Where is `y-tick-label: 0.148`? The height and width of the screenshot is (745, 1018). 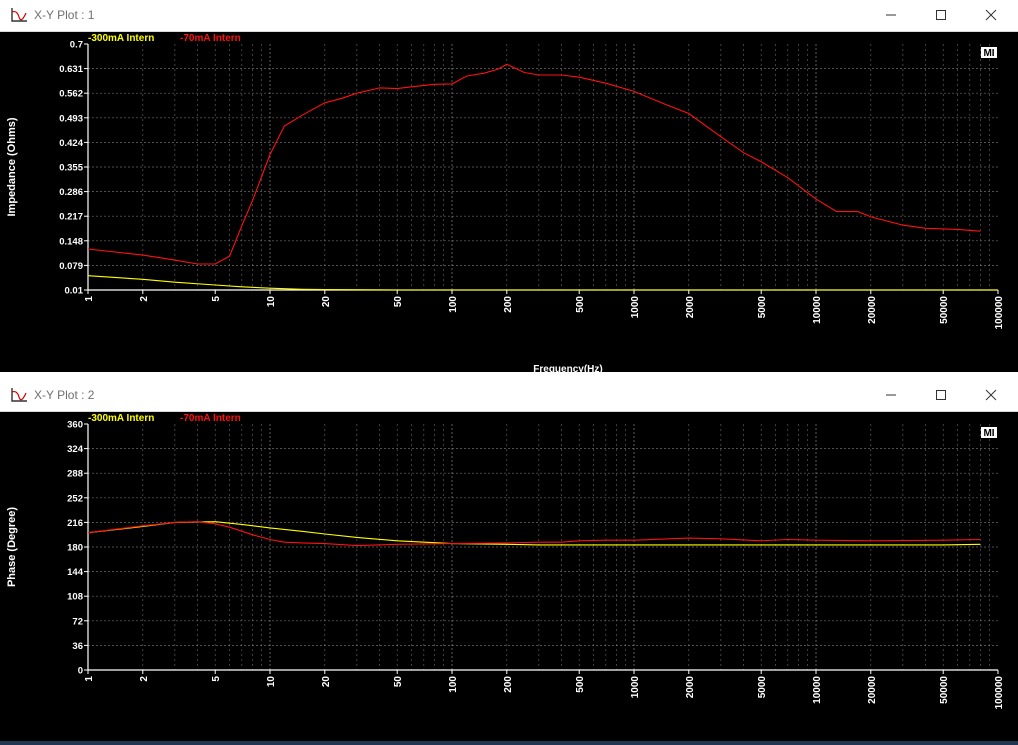
y-tick-label: 0.148 is located at coordinates (71, 241).